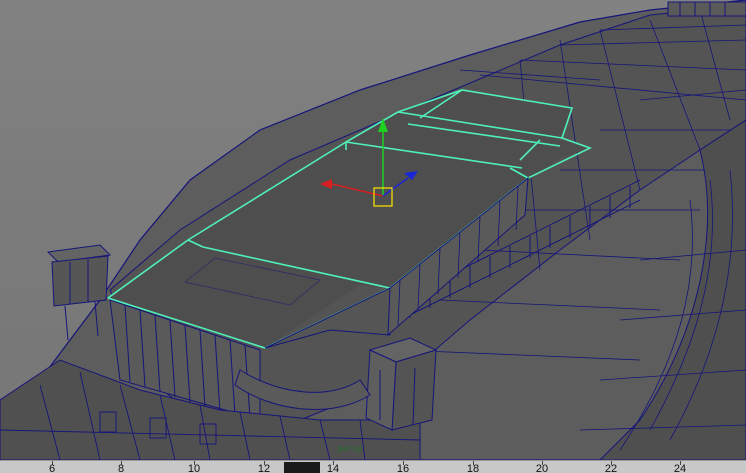 This screenshot has height=473, width=746. What do you see at coordinates (373, 466) in the screenshot?
I see `time-slider: 6 8 10 12 14 16 18 20 22 24` at bounding box center [373, 466].